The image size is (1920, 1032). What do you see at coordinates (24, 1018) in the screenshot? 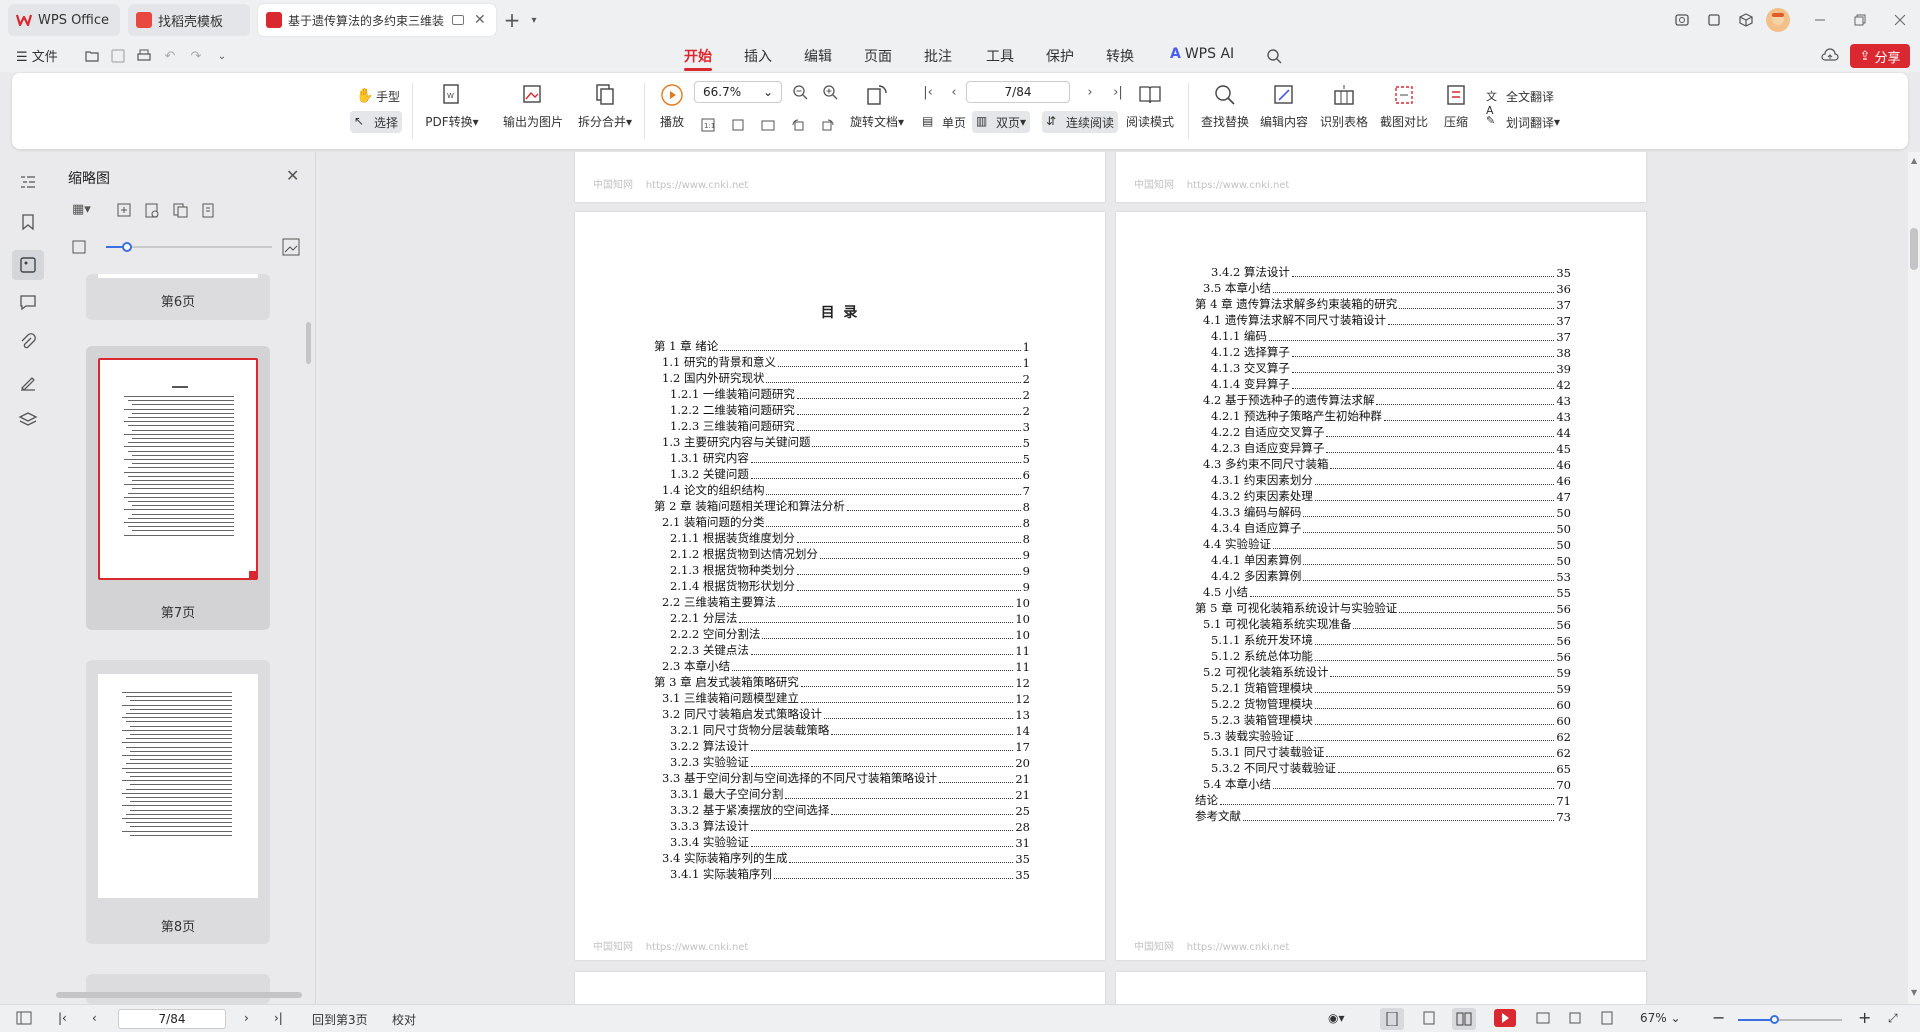
I see `toggle-sidebar-icon` at bounding box center [24, 1018].